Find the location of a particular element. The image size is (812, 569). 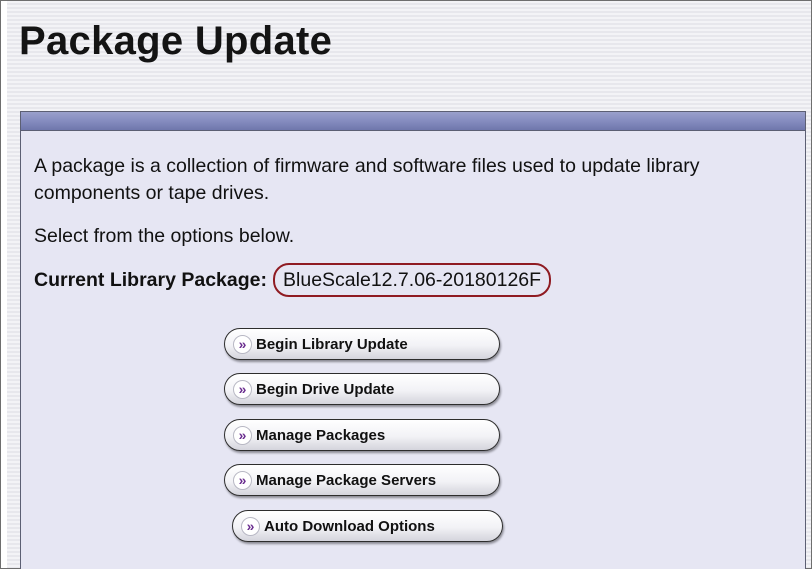

auto-download-options-button: » Auto Download Options is located at coordinates (367, 526).